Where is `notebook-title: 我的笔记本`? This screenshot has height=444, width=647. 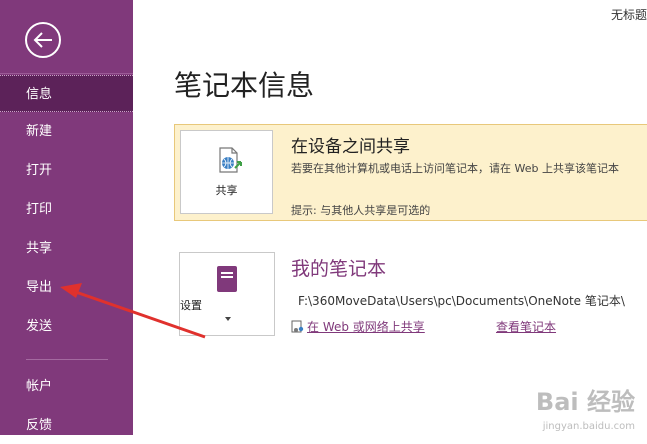
notebook-title: 我的笔记本 is located at coordinates (339, 269).